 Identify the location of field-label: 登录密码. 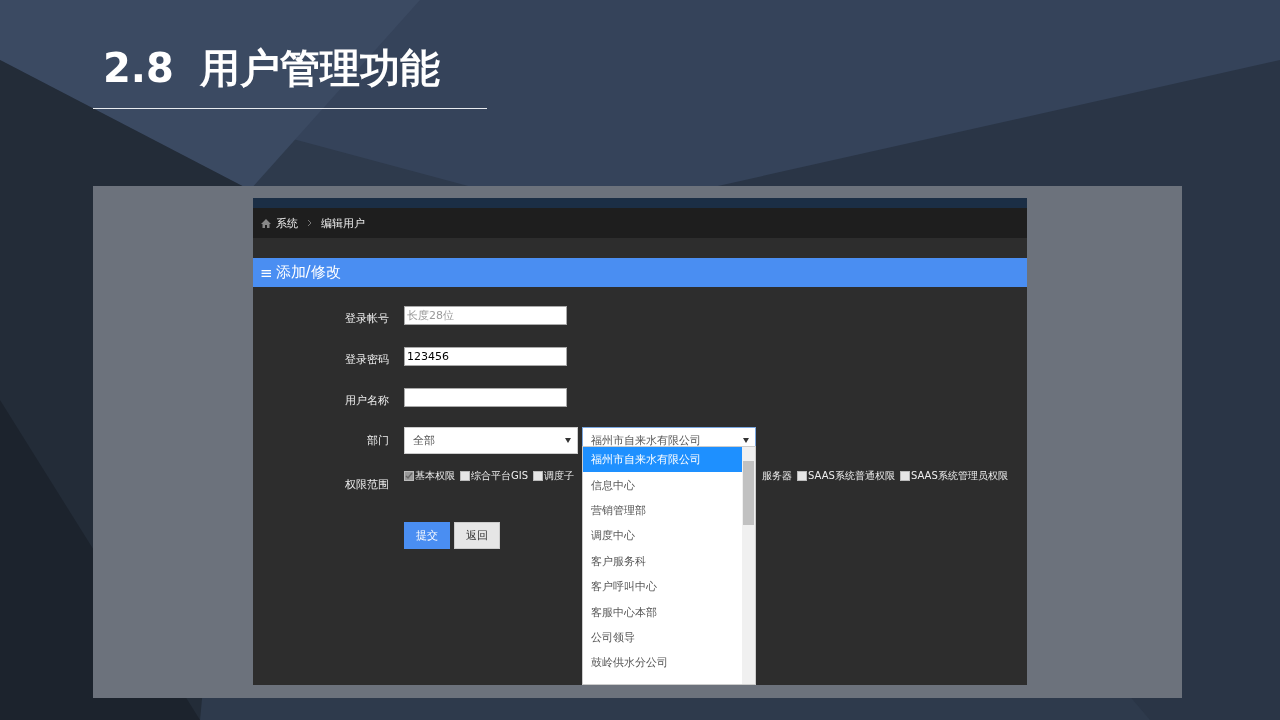
(366, 359).